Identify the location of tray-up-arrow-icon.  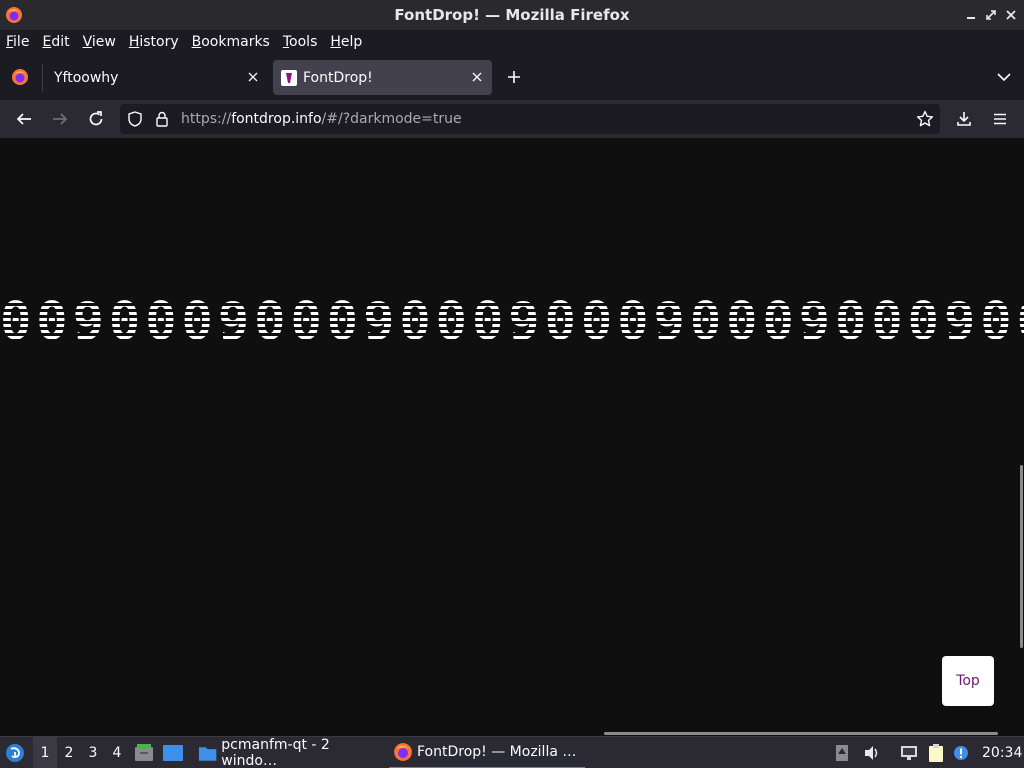
(843, 752).